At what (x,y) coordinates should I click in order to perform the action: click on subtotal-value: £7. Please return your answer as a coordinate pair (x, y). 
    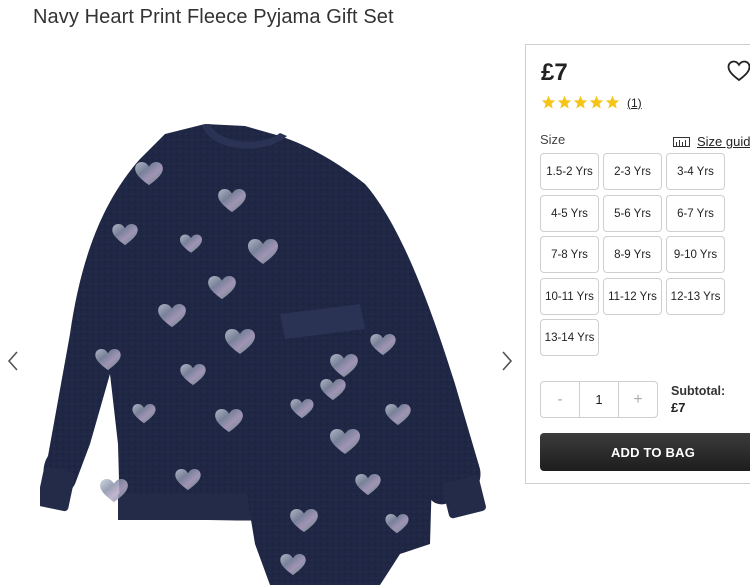
    Looking at the image, I should click on (678, 407).